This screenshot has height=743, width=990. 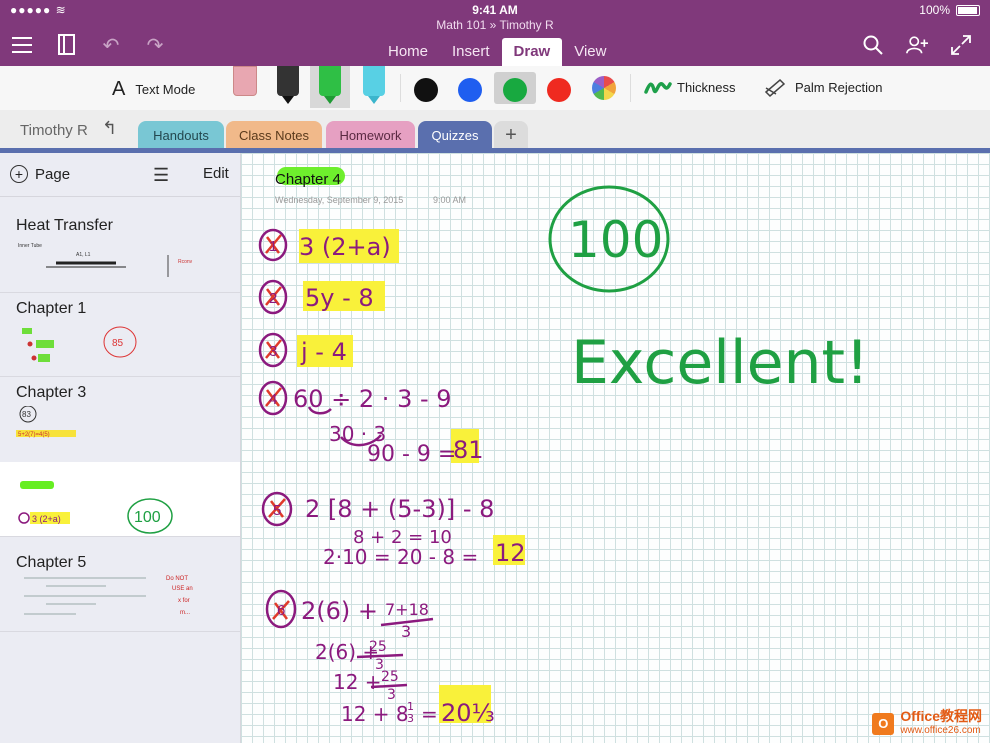 What do you see at coordinates (273, 399) in the screenshot?
I see `problem-number: 4` at bounding box center [273, 399].